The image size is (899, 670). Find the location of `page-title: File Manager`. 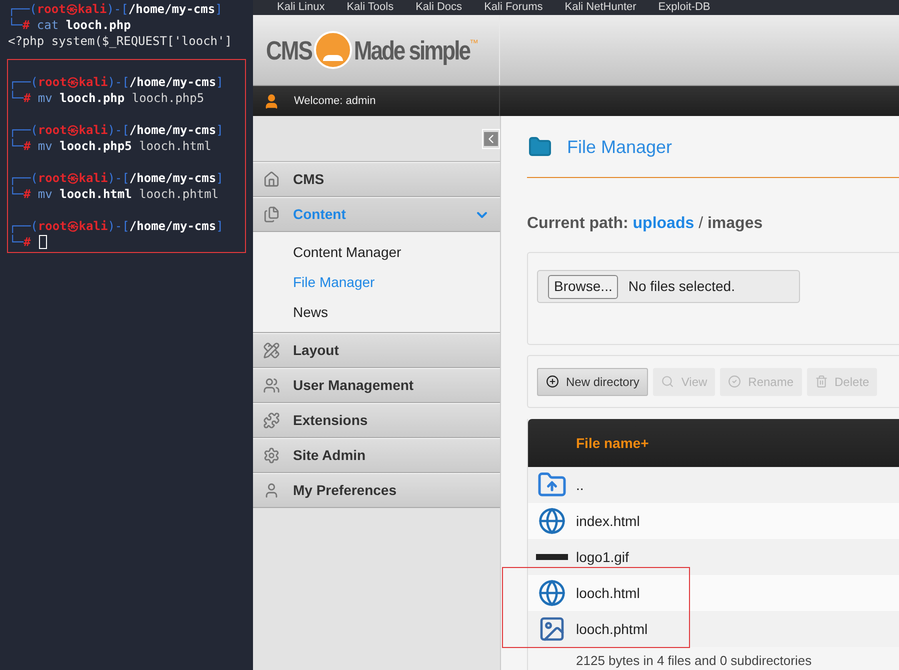

page-title: File Manager is located at coordinates (619, 147).